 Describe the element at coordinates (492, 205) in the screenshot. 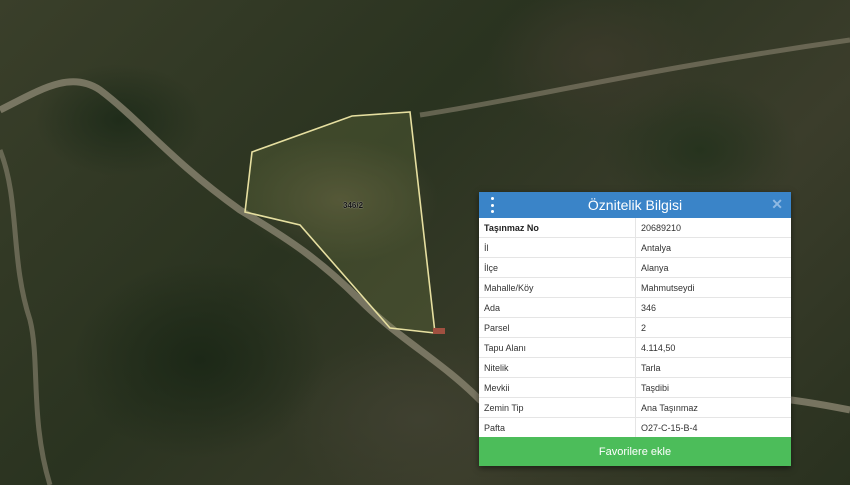

I see `vertical-dots-icon` at that location.